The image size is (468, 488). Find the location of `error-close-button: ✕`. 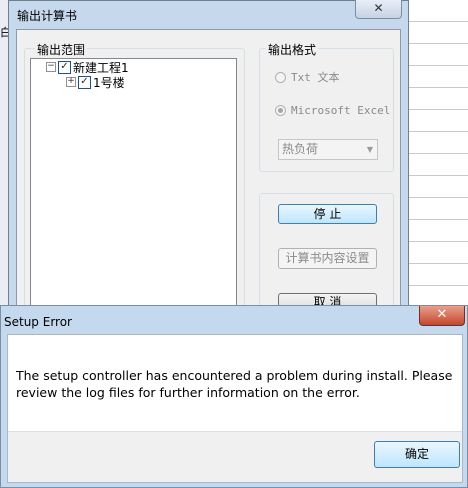

error-close-button: ✕ is located at coordinates (442, 316).